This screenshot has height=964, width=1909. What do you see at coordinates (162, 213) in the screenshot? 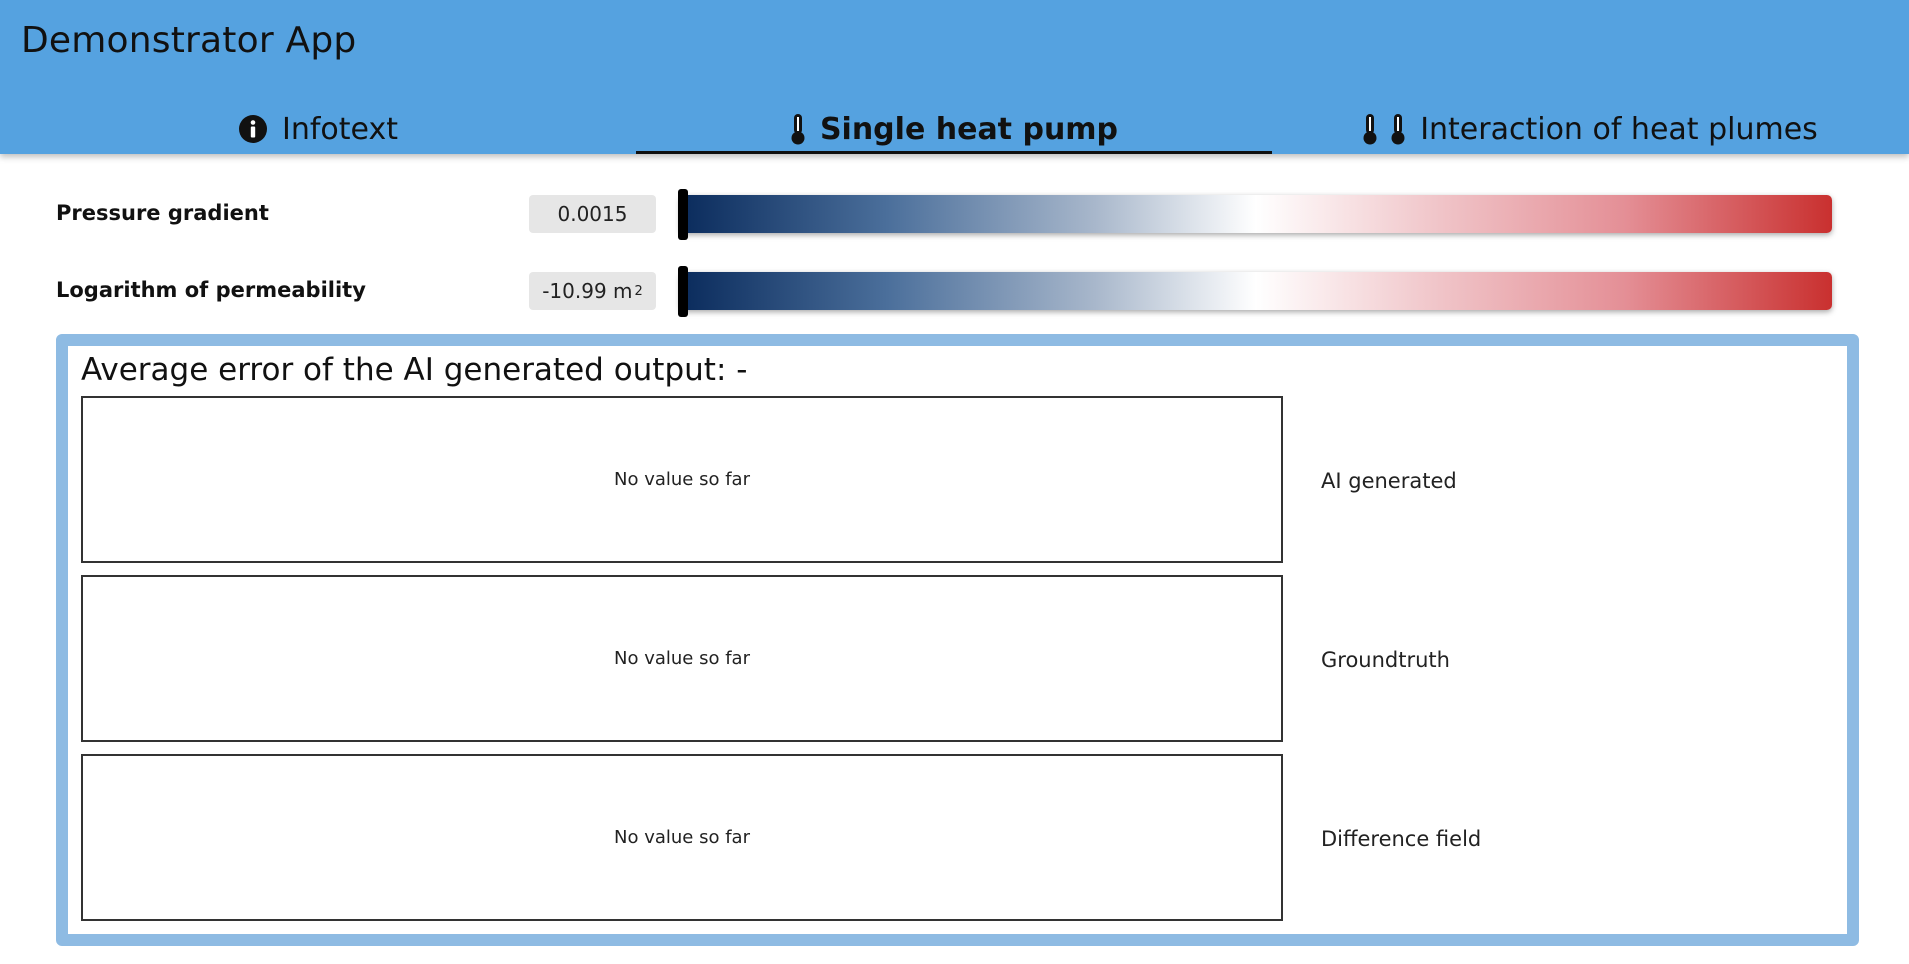
I see `pressure-gradient-label: Pressure gradient` at bounding box center [162, 213].